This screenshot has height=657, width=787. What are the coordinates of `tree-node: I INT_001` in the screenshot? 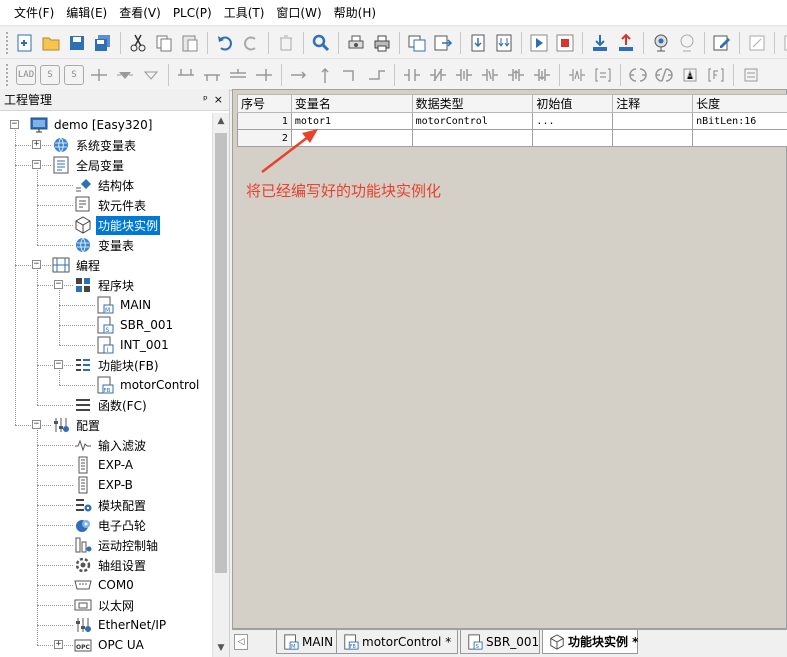 It's located at (133, 345).